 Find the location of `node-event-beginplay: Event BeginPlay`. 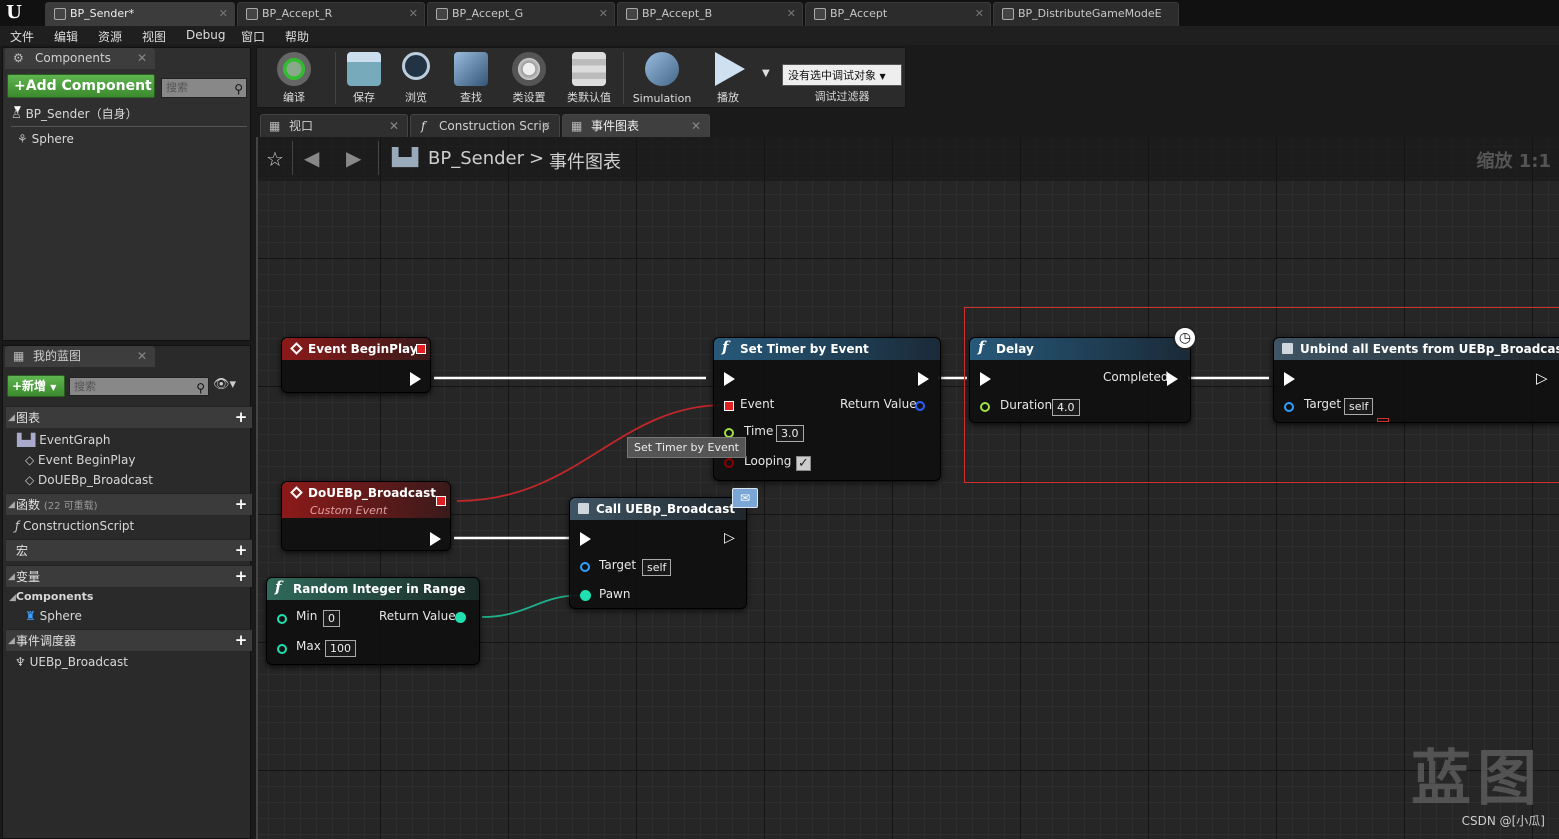

node-event-beginplay: Event BeginPlay is located at coordinates (356, 365).